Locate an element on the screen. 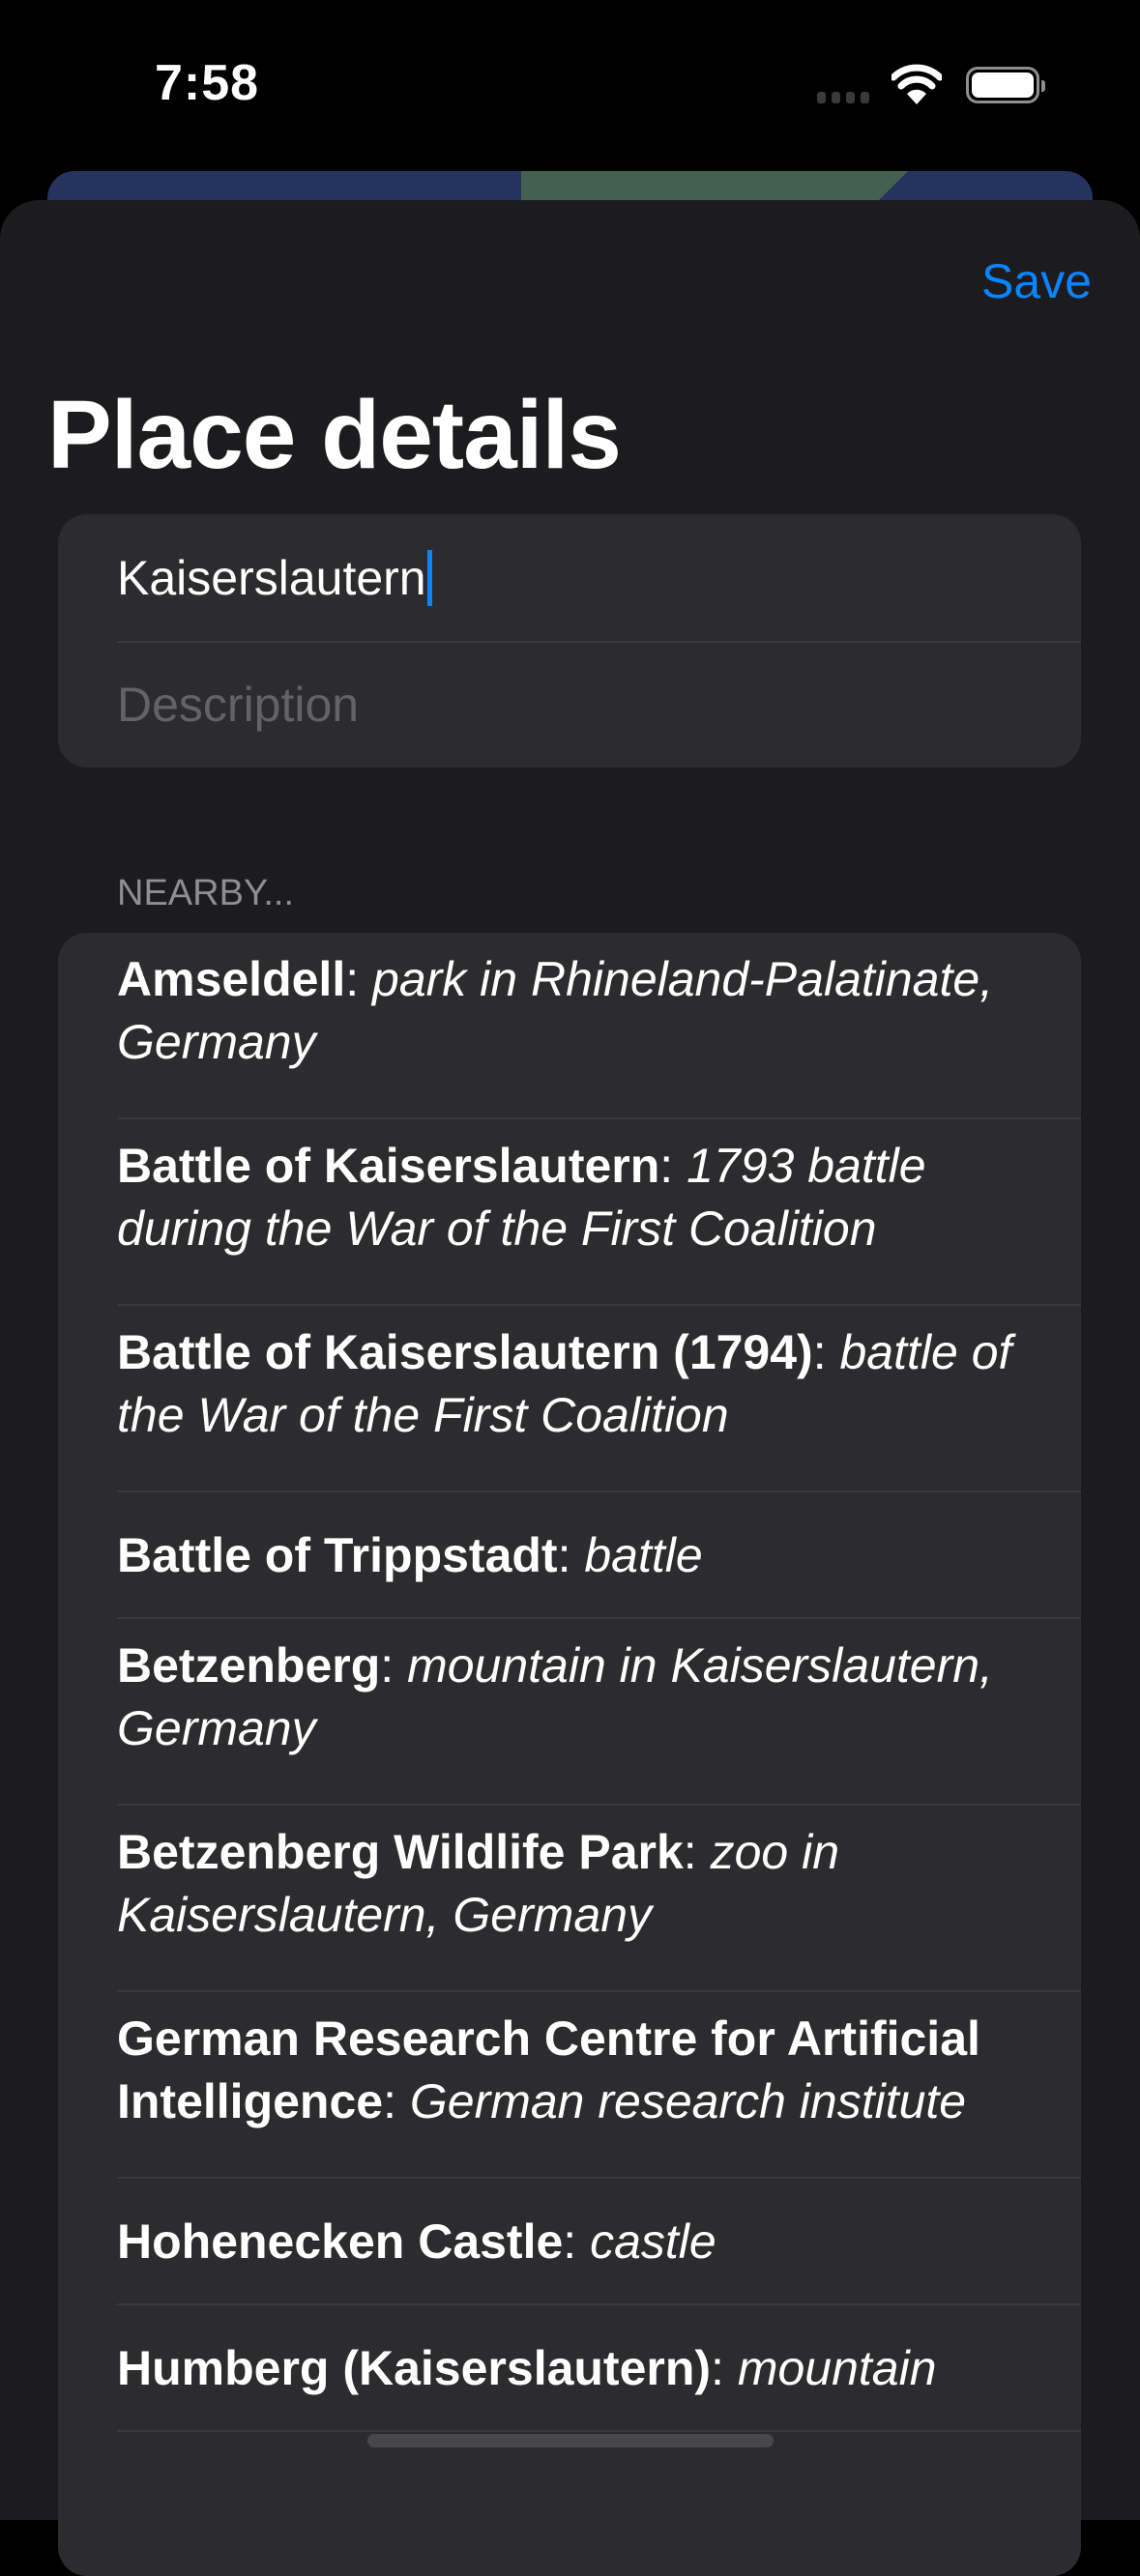  place-name: Battle of Kaiserslautern (1794) is located at coordinates (465, 1352).